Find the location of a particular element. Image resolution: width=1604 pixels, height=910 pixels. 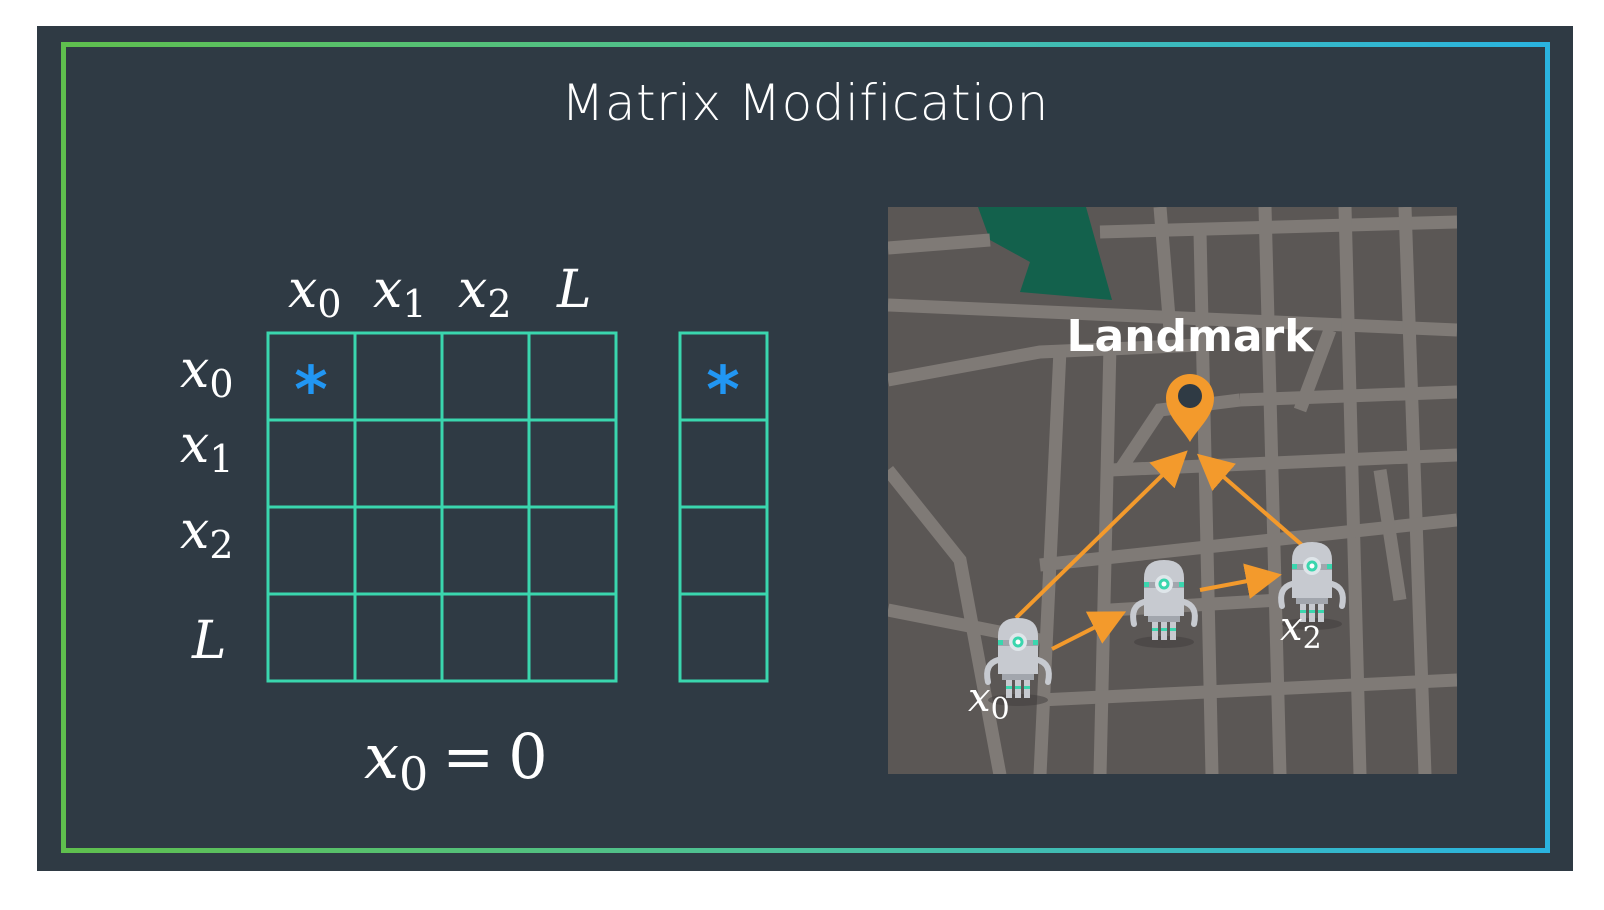

matrix-row-headers: x0 x1 x2 L is located at coordinates (207, 505).